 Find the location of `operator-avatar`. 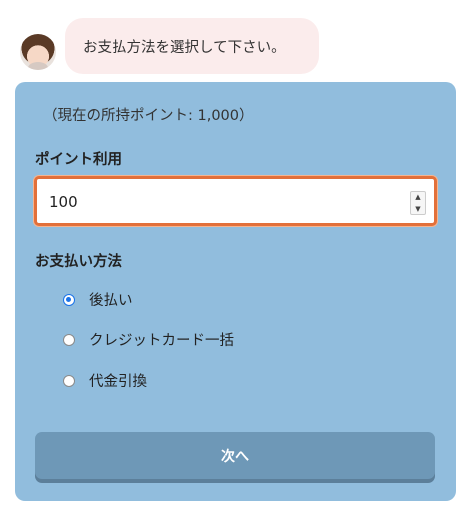

operator-avatar is located at coordinates (38, 52).